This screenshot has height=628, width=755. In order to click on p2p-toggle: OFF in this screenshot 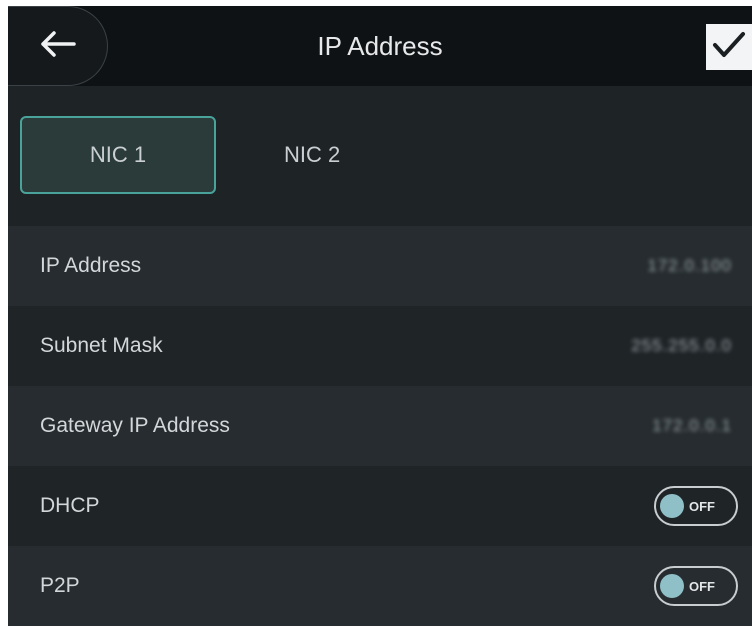, I will do `click(696, 586)`.